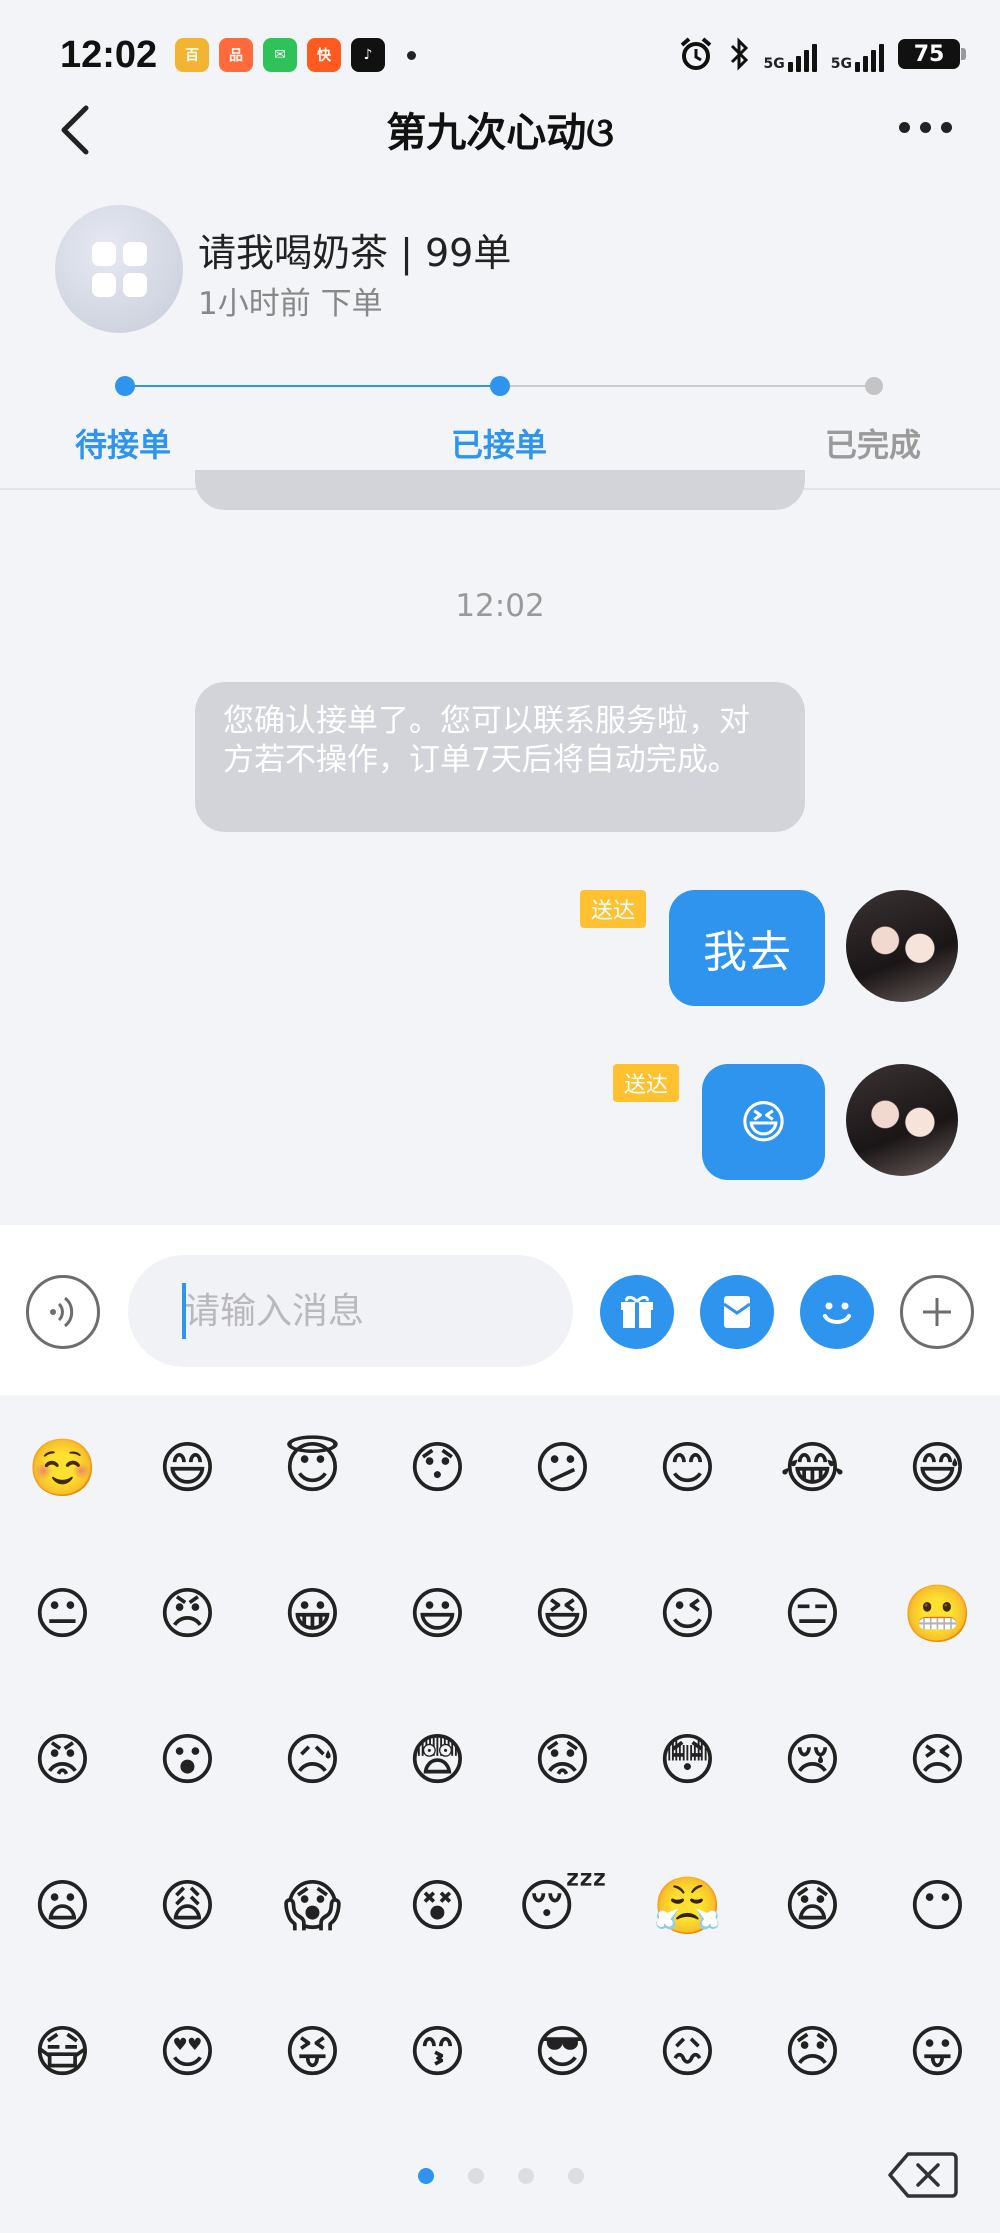  Describe the element at coordinates (187, 1906) in the screenshot. I see `emoji-key: 😩` at that location.